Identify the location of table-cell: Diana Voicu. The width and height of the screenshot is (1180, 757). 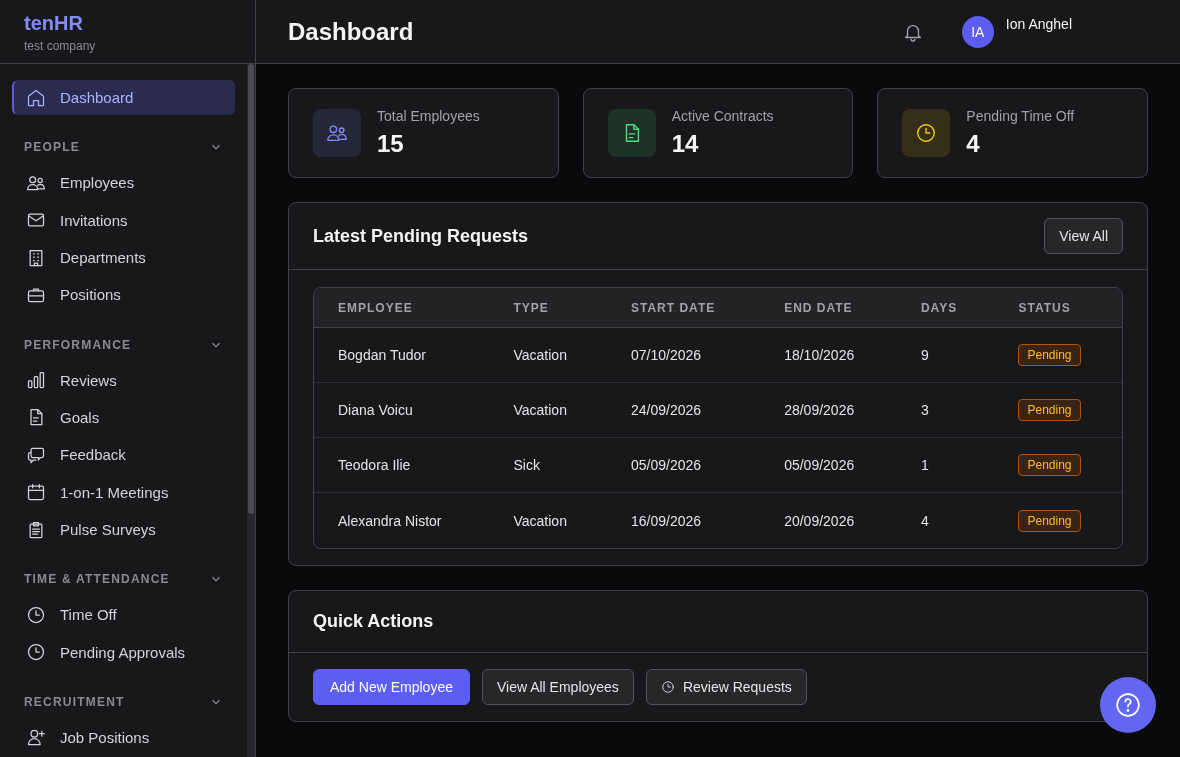
(375, 410).